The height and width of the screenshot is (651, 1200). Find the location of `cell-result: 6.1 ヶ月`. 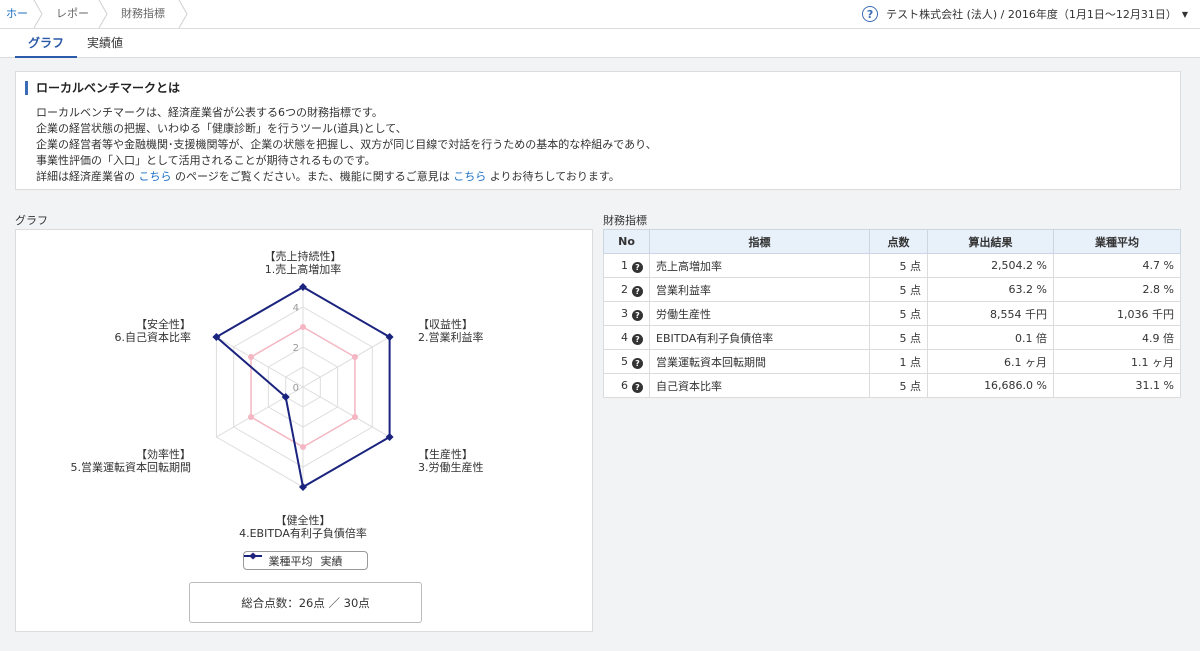

cell-result: 6.1 ヶ月 is located at coordinates (990, 361).